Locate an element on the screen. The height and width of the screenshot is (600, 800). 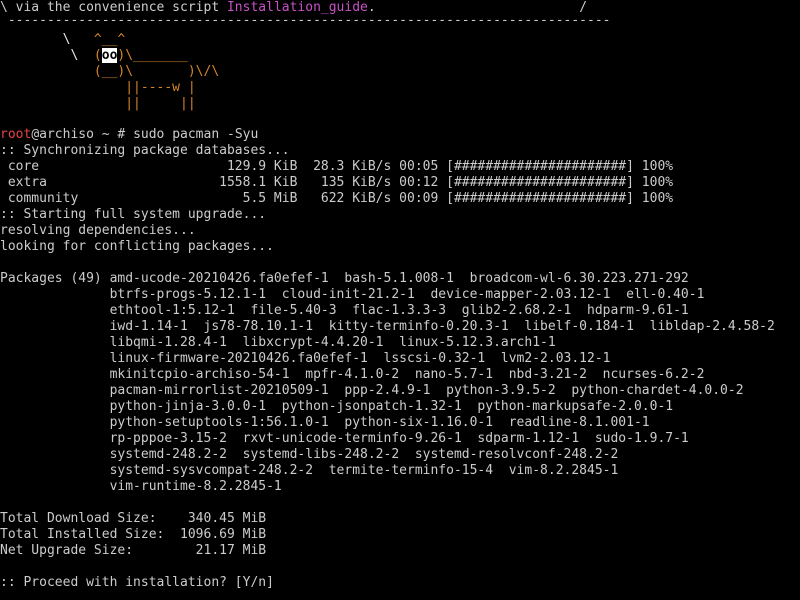
cow-ears: ^__^ is located at coordinates (109, 39).